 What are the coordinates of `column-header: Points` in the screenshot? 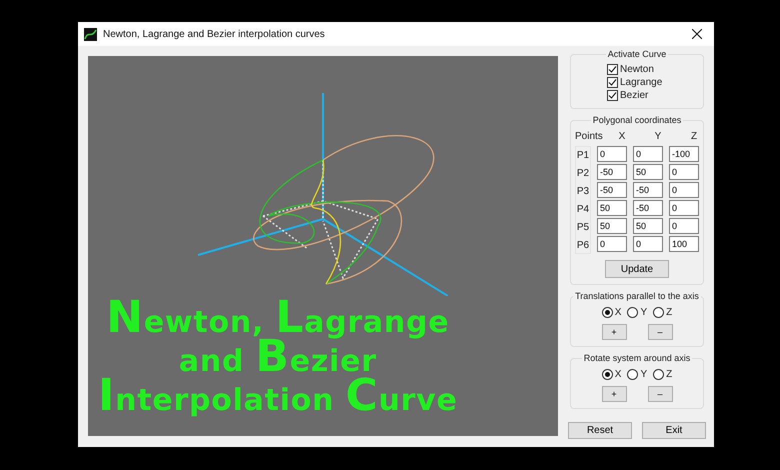 It's located at (588, 137).